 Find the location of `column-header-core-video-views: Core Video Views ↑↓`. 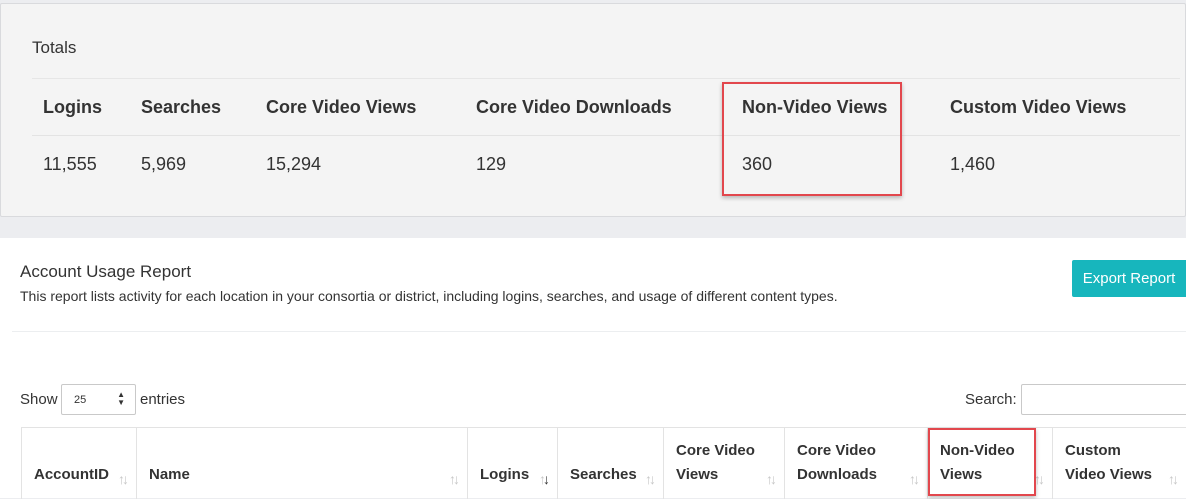

column-header-core-video-views: Core Video Views ↑↓ is located at coordinates (723, 463).